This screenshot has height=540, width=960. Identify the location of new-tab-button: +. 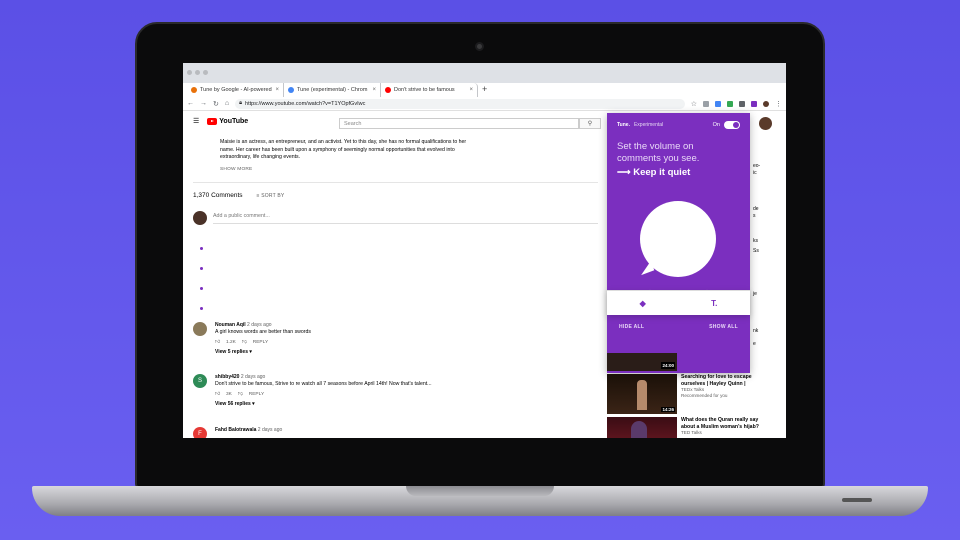
(484, 90).